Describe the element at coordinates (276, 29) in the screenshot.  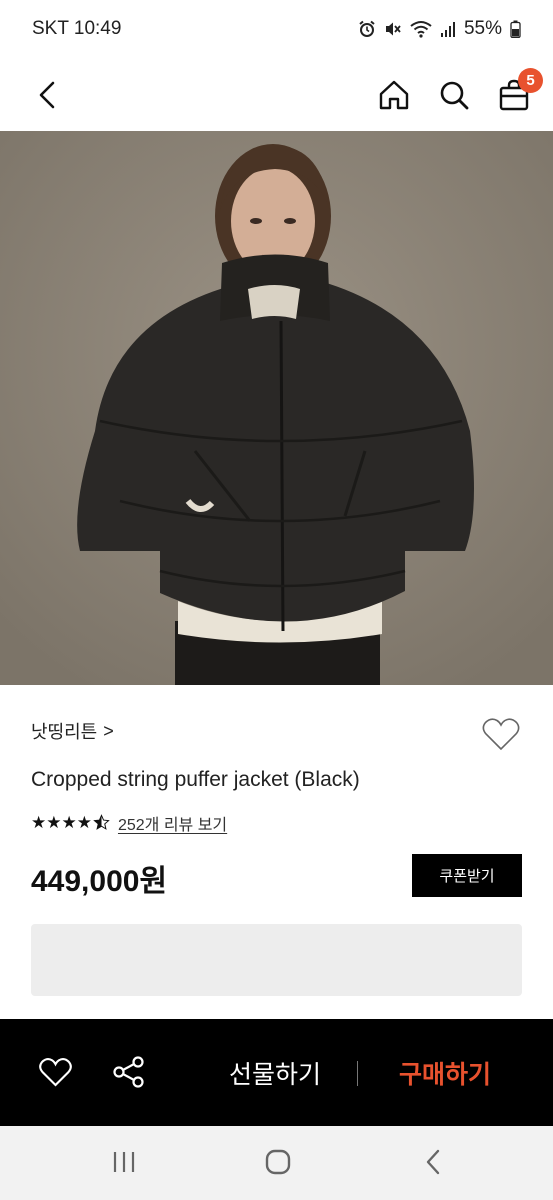
I see `status-bar: SKT 10:49 55%` at that location.